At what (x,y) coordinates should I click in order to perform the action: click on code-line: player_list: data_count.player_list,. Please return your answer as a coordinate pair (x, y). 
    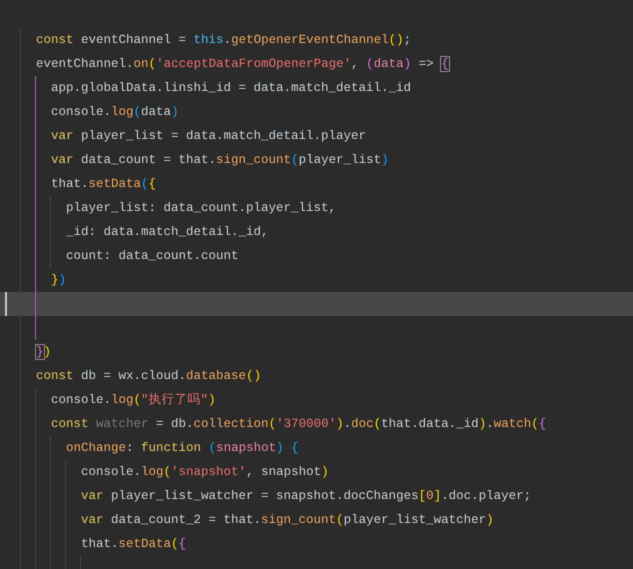
    Looking at the image, I should click on (201, 208).